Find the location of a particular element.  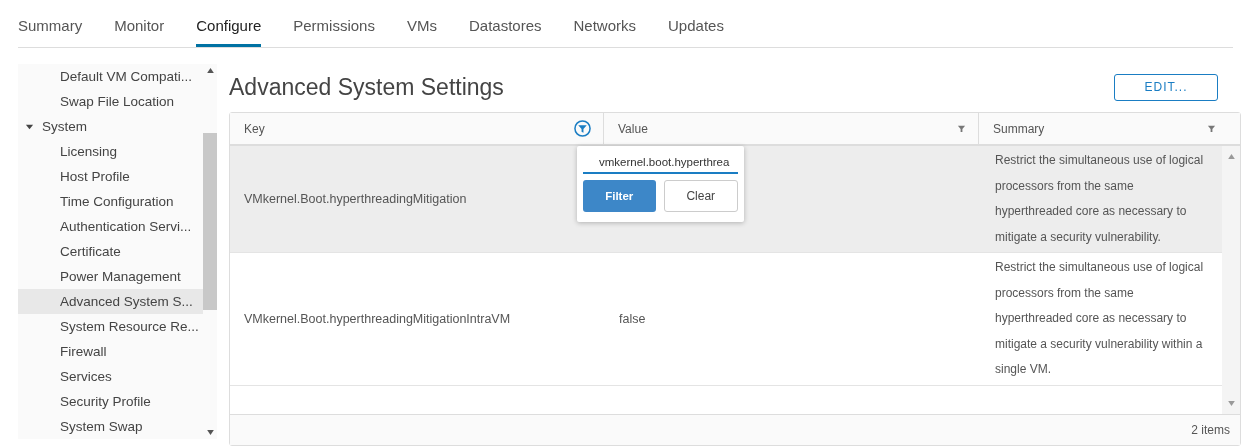

item-count: 2 items is located at coordinates (1210, 430).